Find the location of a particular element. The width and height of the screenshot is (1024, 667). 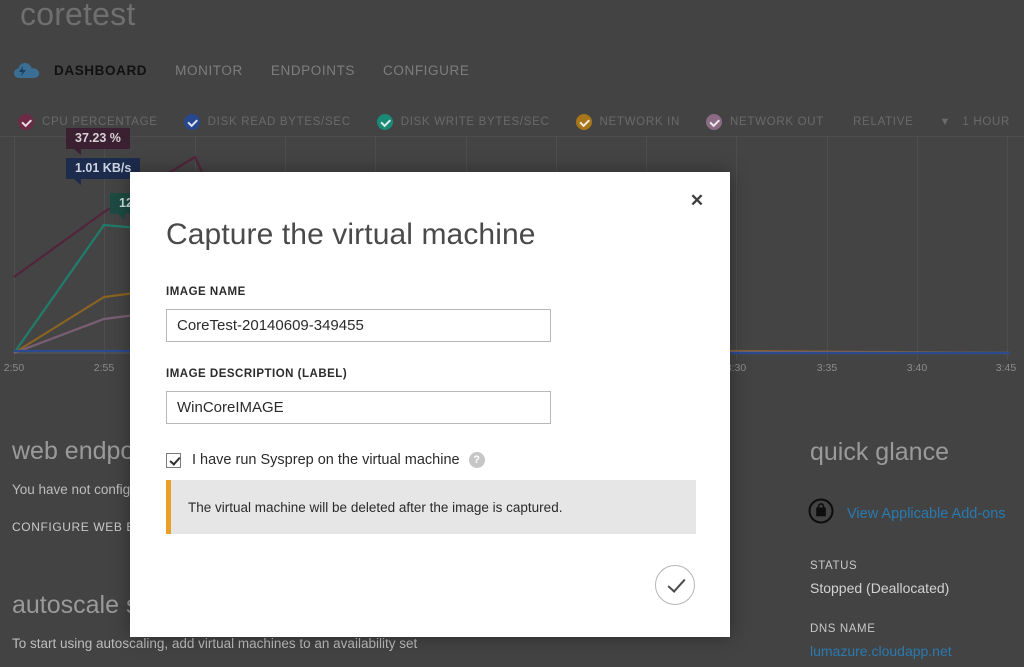

primary-nav: DASHBOARD MONITOR ENDPOINTS CONFIGURE is located at coordinates (512, 70).